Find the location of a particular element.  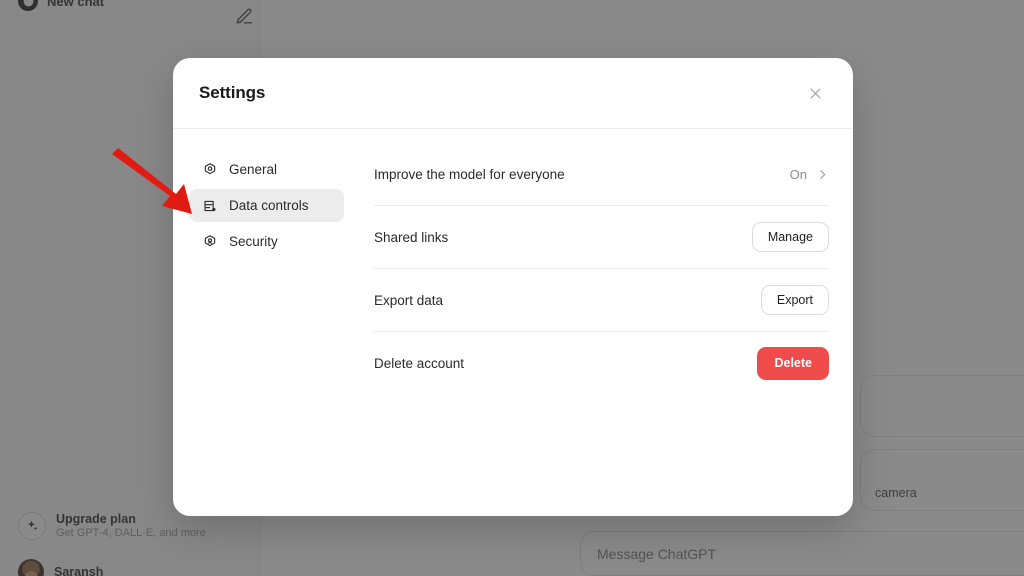

export-data-button: Export is located at coordinates (794, 300).